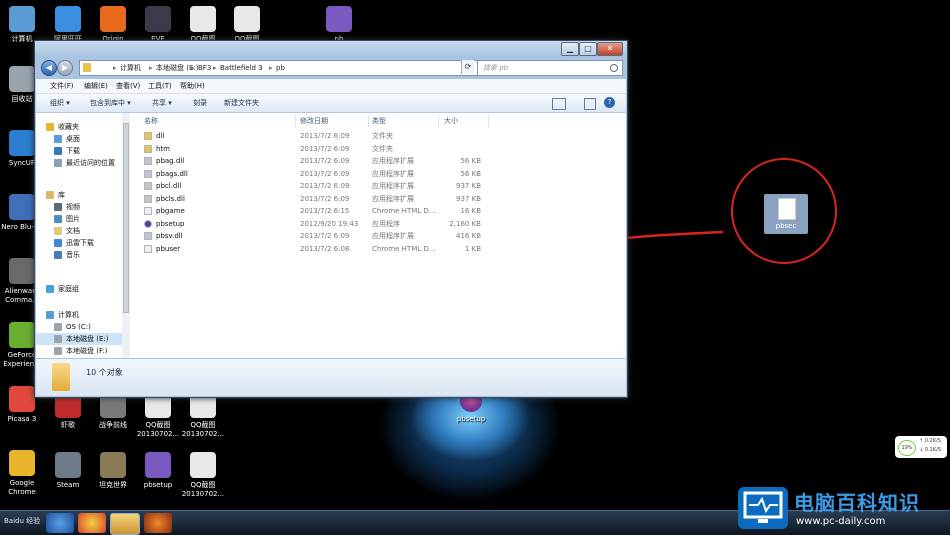 The height and width of the screenshot is (535, 950). Describe the element at coordinates (382, 136) in the screenshot. I see `file-type: 文件夹` at that location.